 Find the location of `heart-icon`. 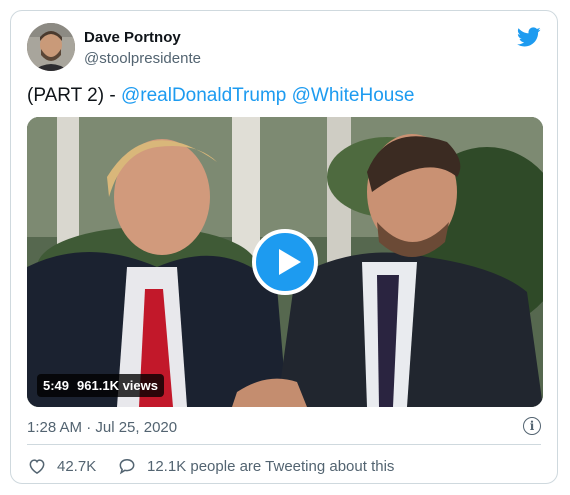

heart-icon is located at coordinates (37, 466).